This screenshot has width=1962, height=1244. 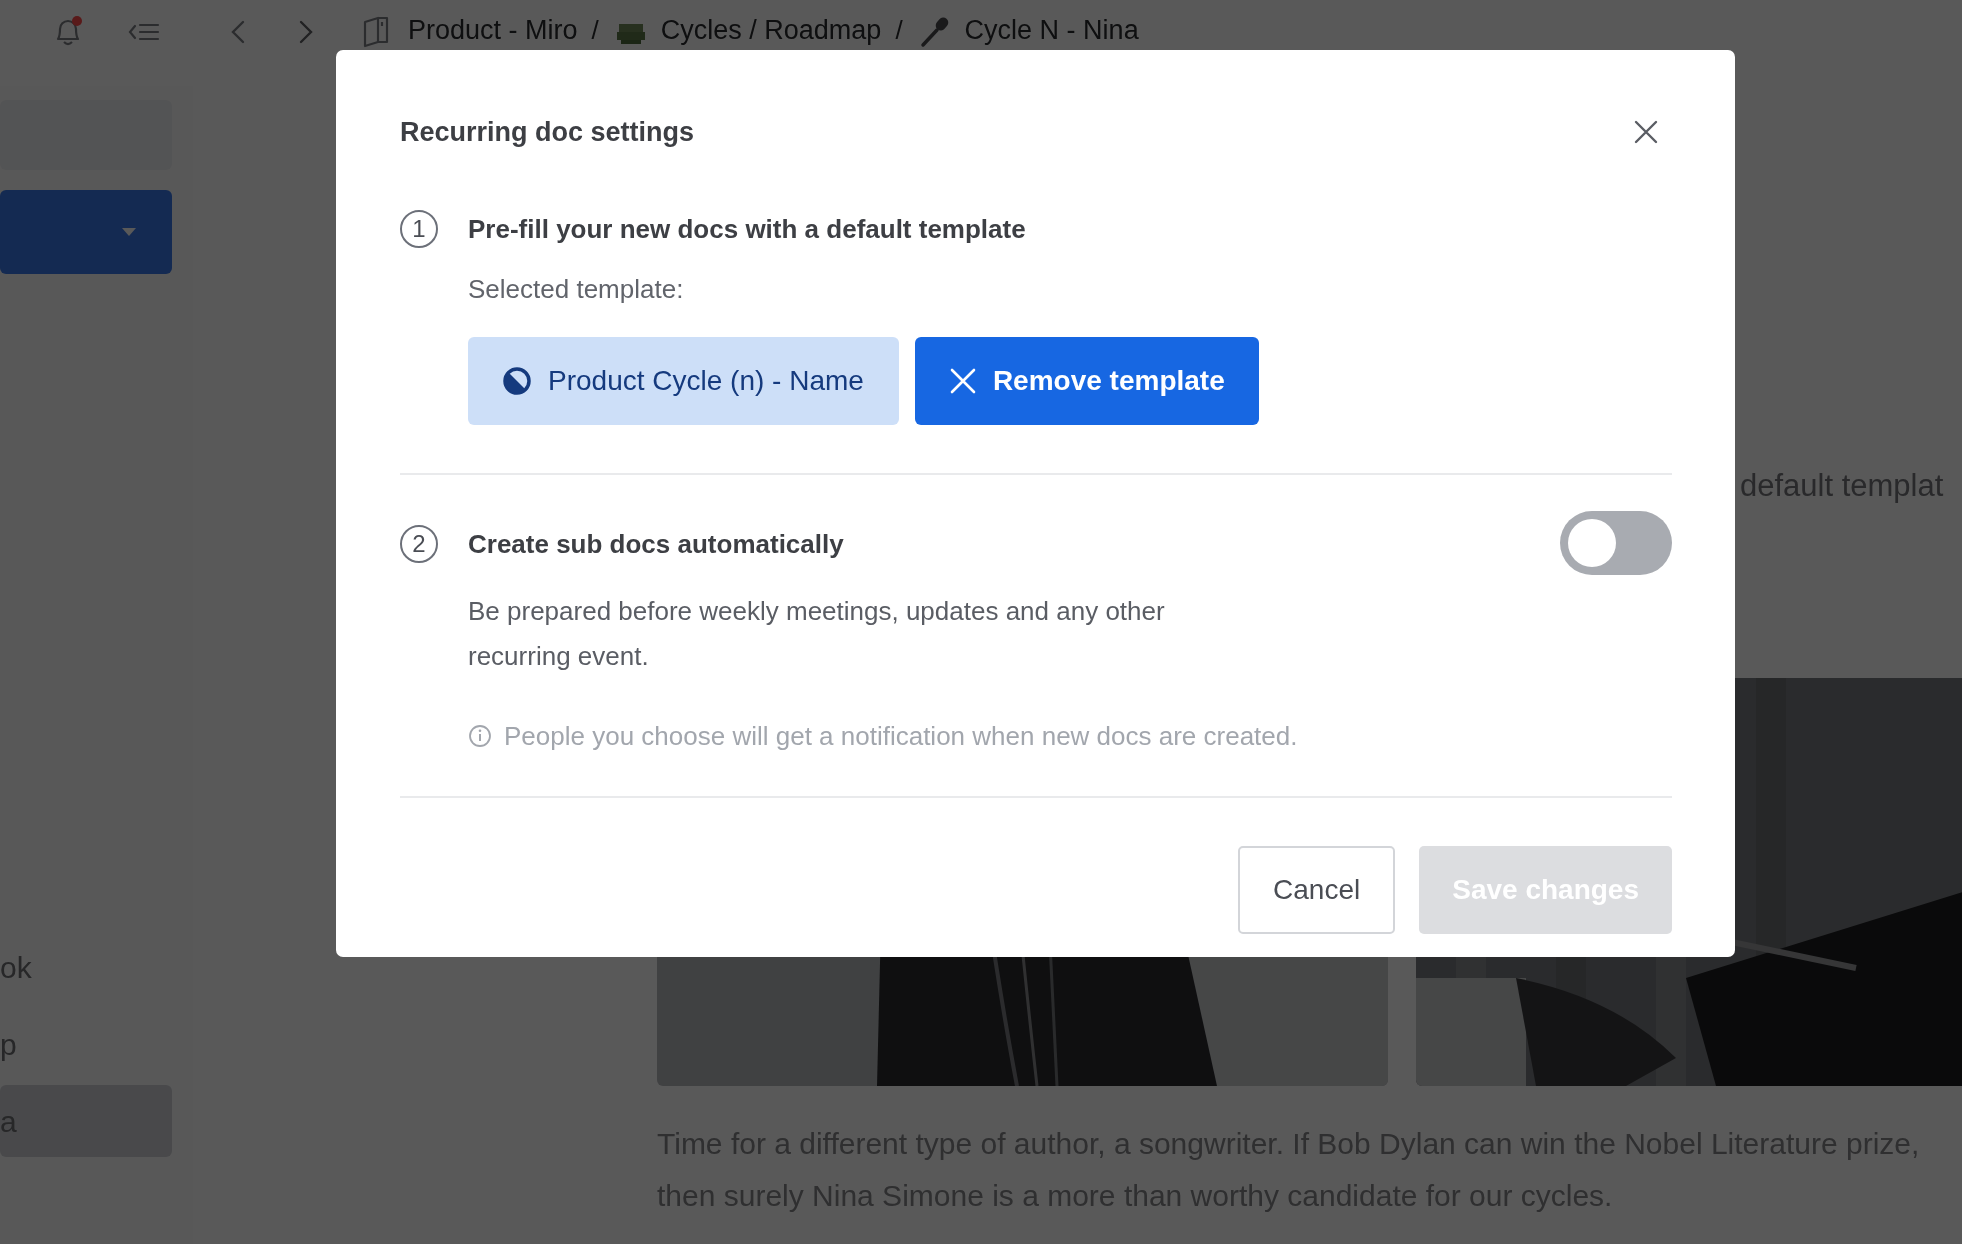 I want to click on breadcrumb-link: Cycle N - Nina, so click(x=1051, y=30).